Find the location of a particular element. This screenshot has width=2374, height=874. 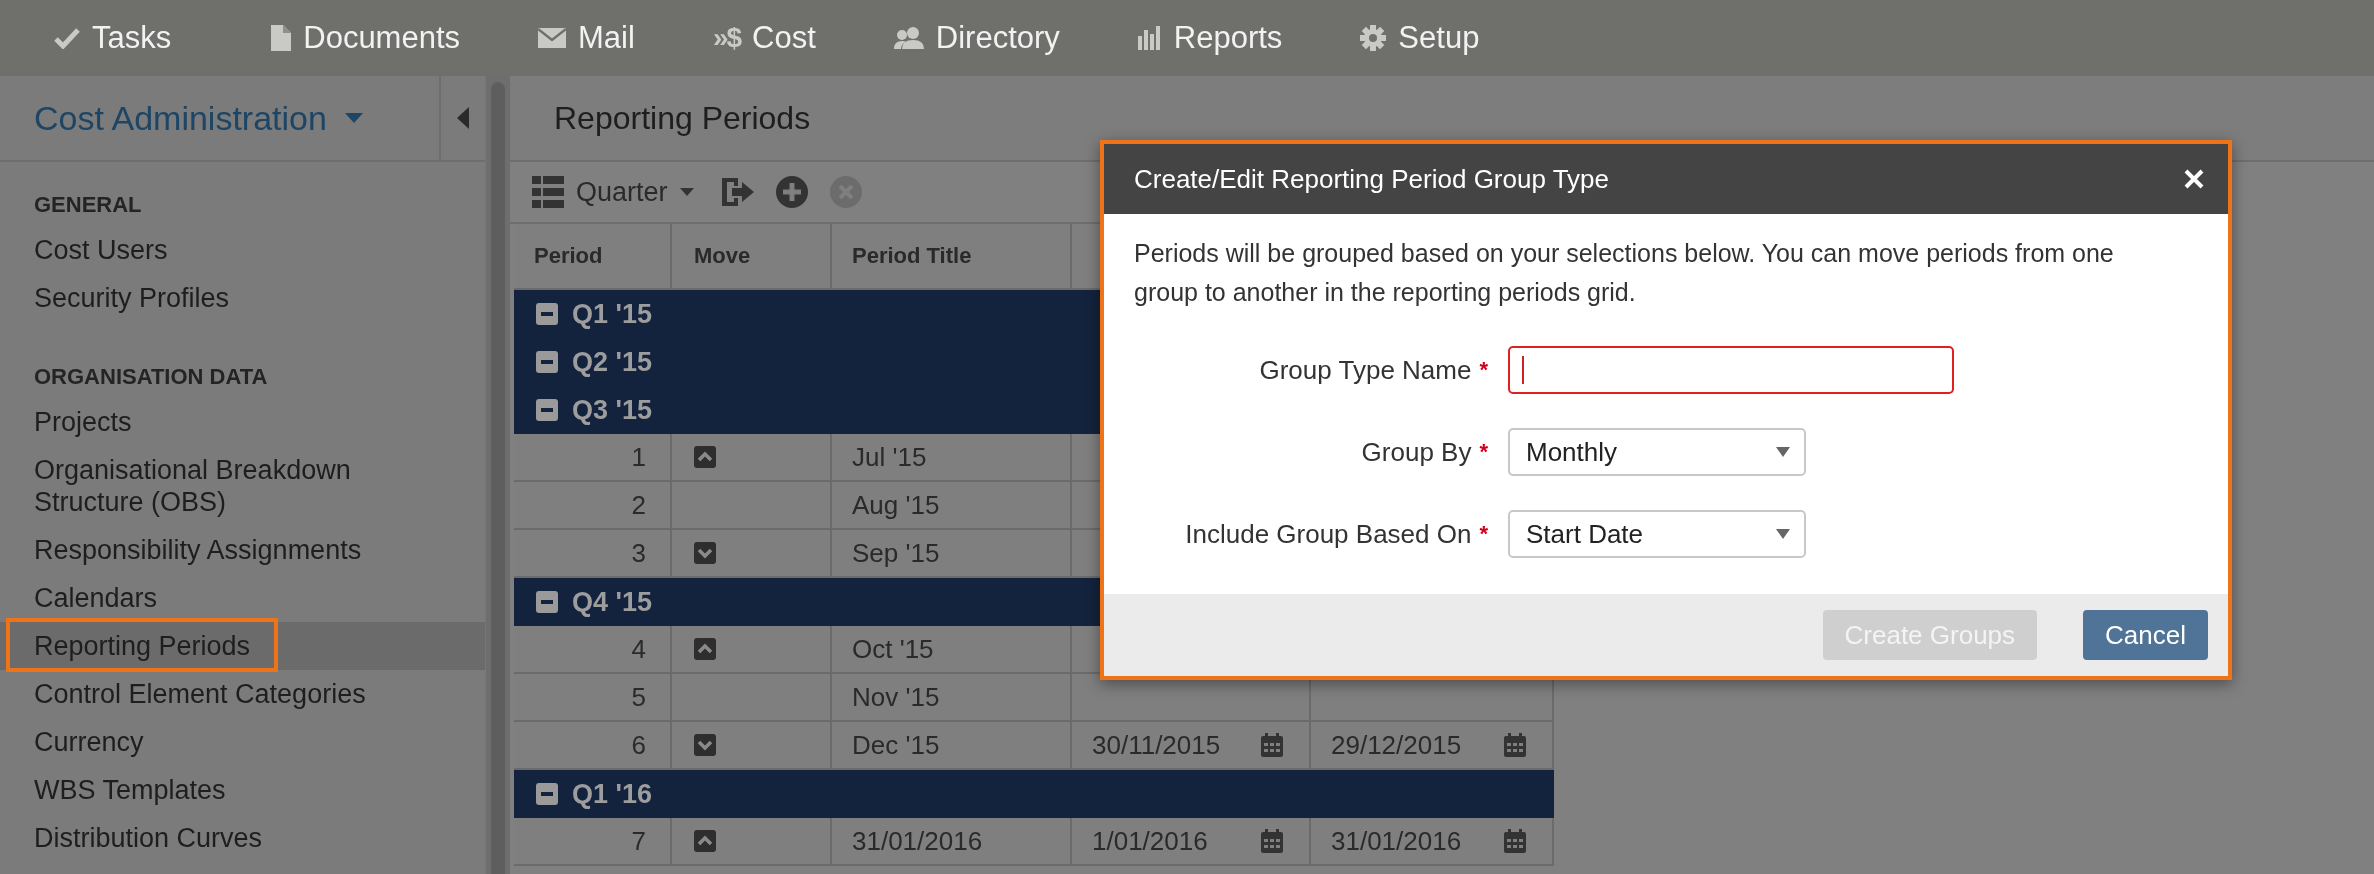

check-icon is located at coordinates (67, 38).